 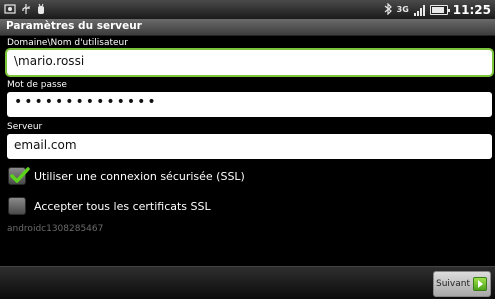 What do you see at coordinates (122, 206) in the screenshot?
I see `accept-certificates-label: Accepter tous les certificats SSL` at bounding box center [122, 206].